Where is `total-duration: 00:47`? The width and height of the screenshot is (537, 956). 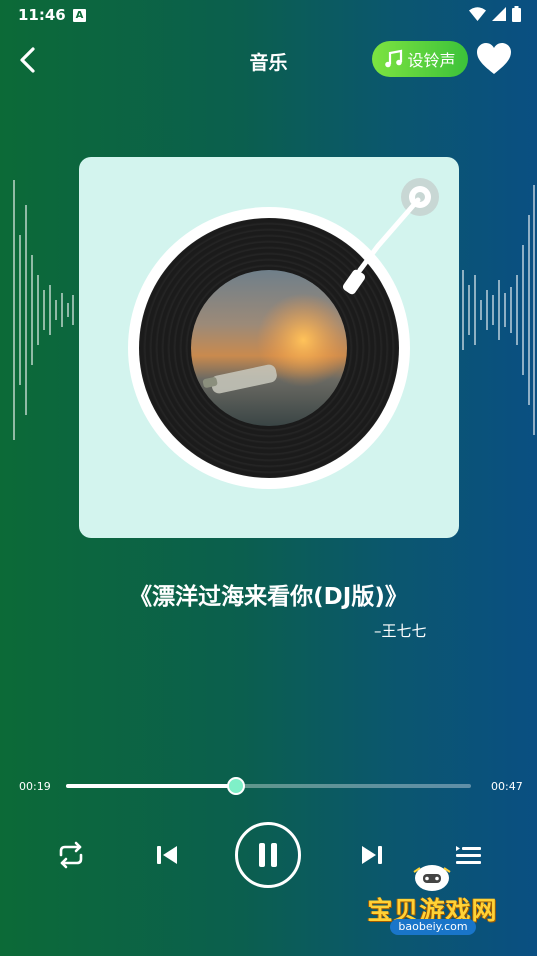 total-duration: 00:47 is located at coordinates (507, 786).